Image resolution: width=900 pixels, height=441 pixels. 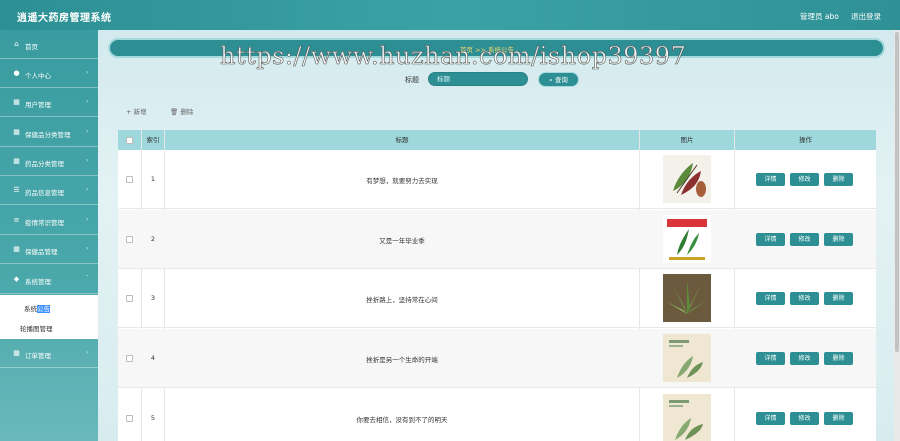 I want to click on submenu-item-label: 轮播图管理, so click(x=36, y=329).